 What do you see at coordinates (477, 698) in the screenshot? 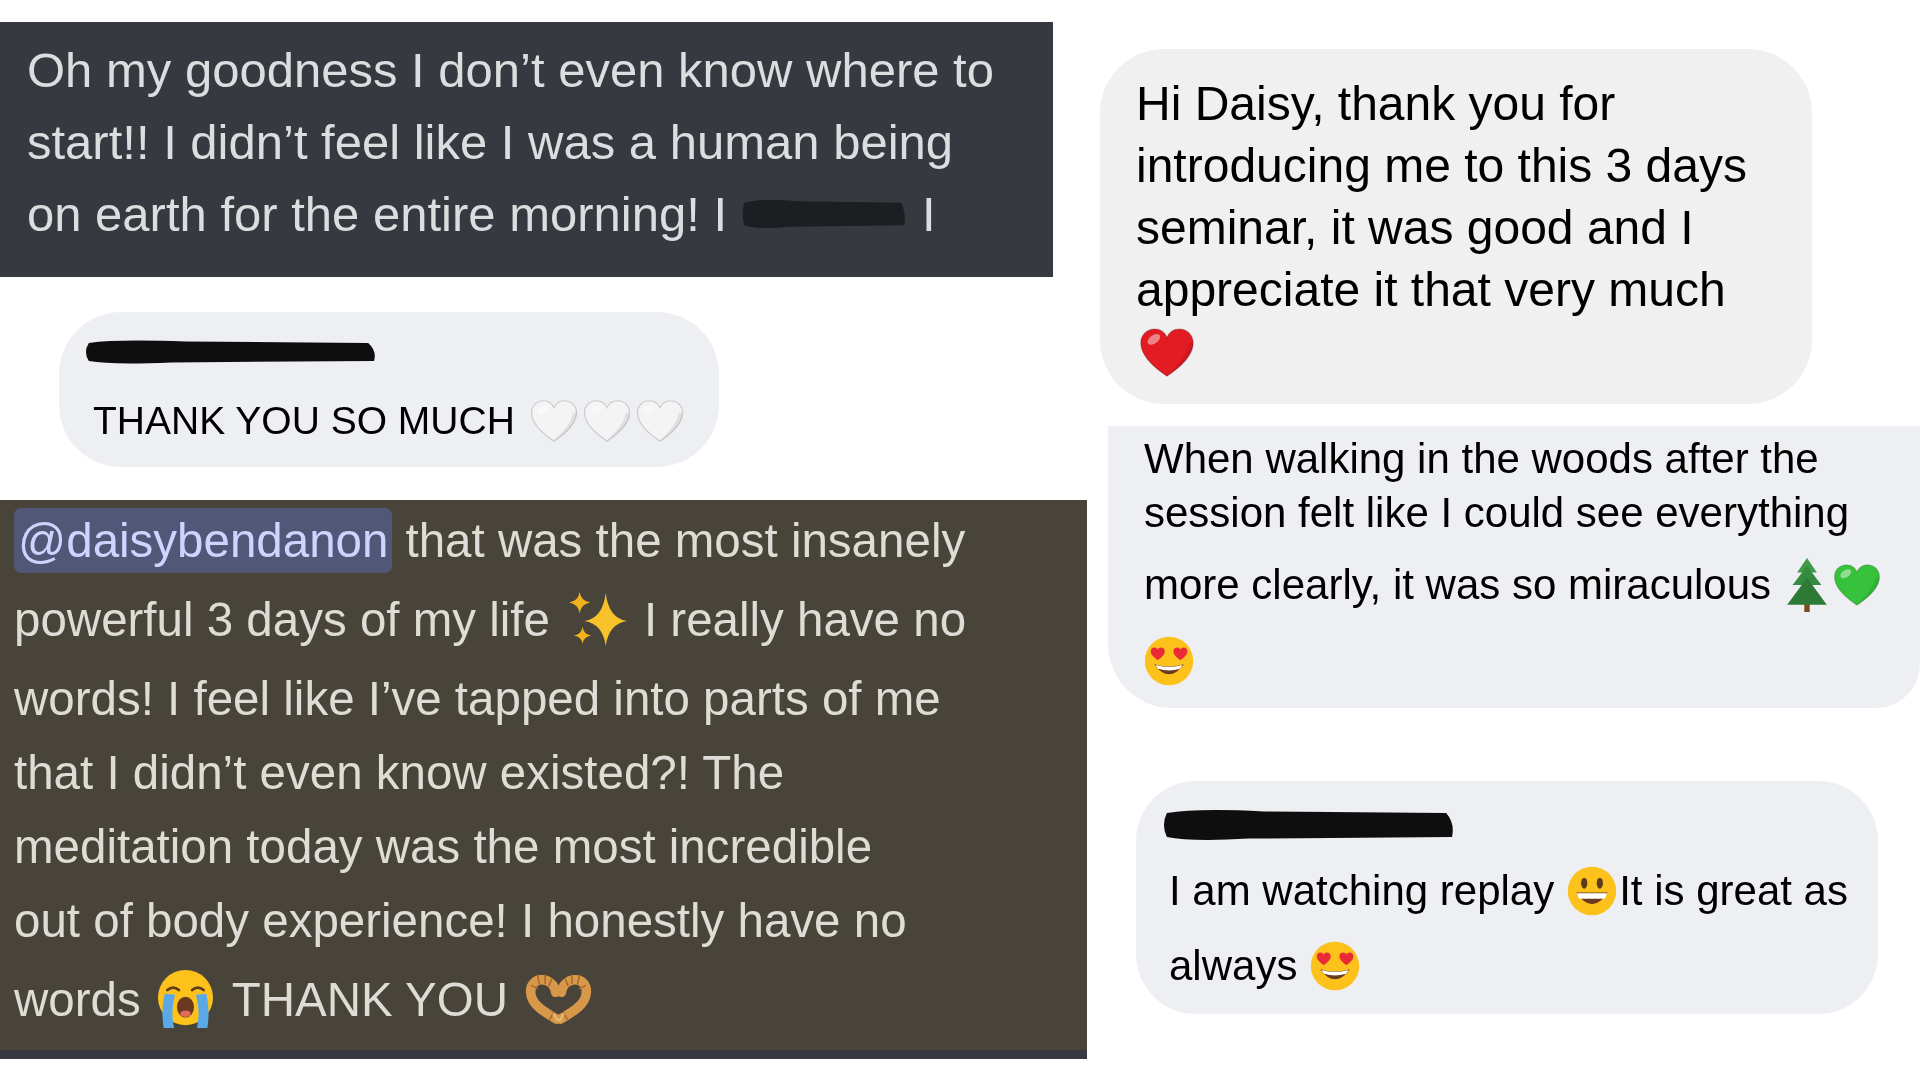
I see `message-text: words! I feel like I’ve tapped into parts of me` at bounding box center [477, 698].